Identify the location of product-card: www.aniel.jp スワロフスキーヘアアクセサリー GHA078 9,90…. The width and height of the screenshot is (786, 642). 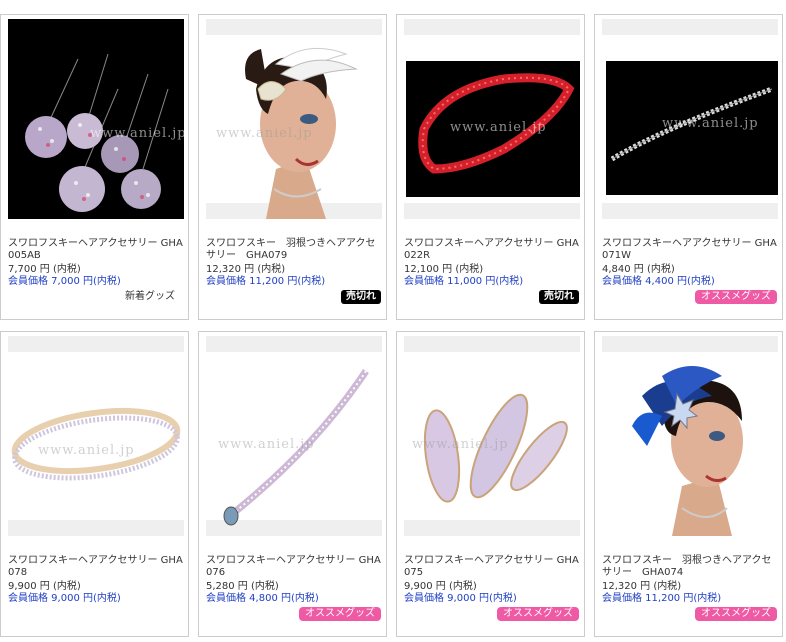
(94, 484).